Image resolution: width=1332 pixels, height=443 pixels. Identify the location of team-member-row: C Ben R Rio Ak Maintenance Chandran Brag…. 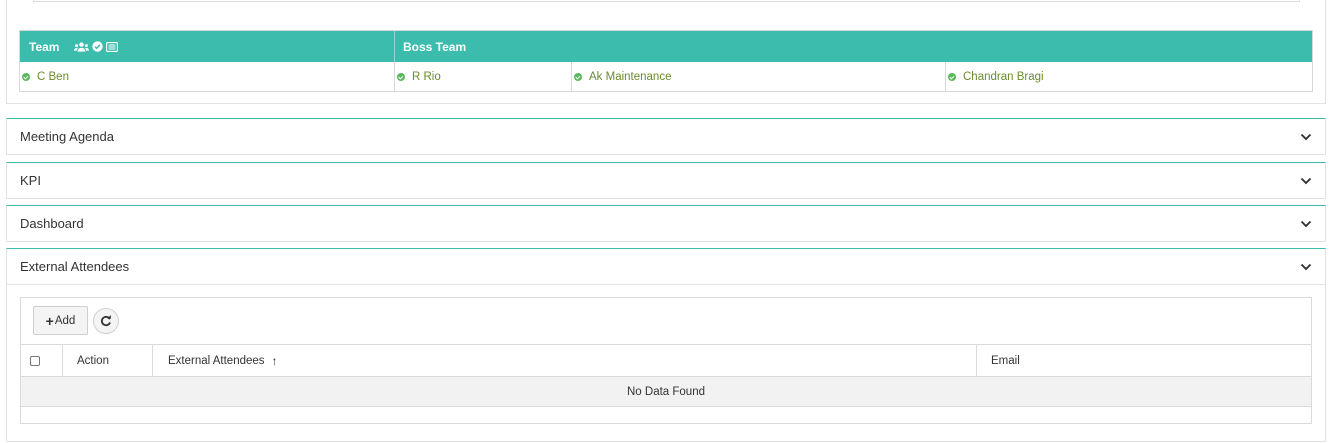
(666, 77).